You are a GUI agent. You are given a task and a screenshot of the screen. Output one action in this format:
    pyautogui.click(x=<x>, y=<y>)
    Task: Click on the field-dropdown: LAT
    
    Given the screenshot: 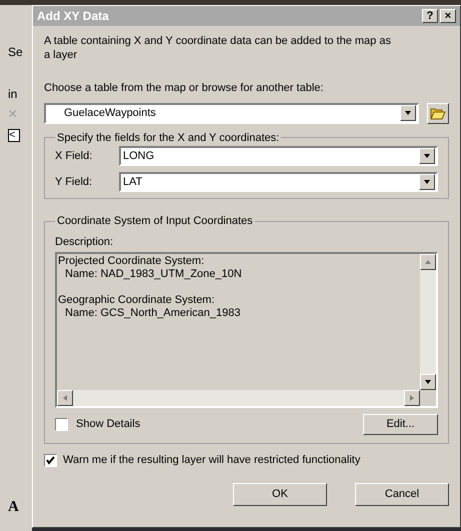 What is the action you would take?
    pyautogui.click(x=278, y=182)
    